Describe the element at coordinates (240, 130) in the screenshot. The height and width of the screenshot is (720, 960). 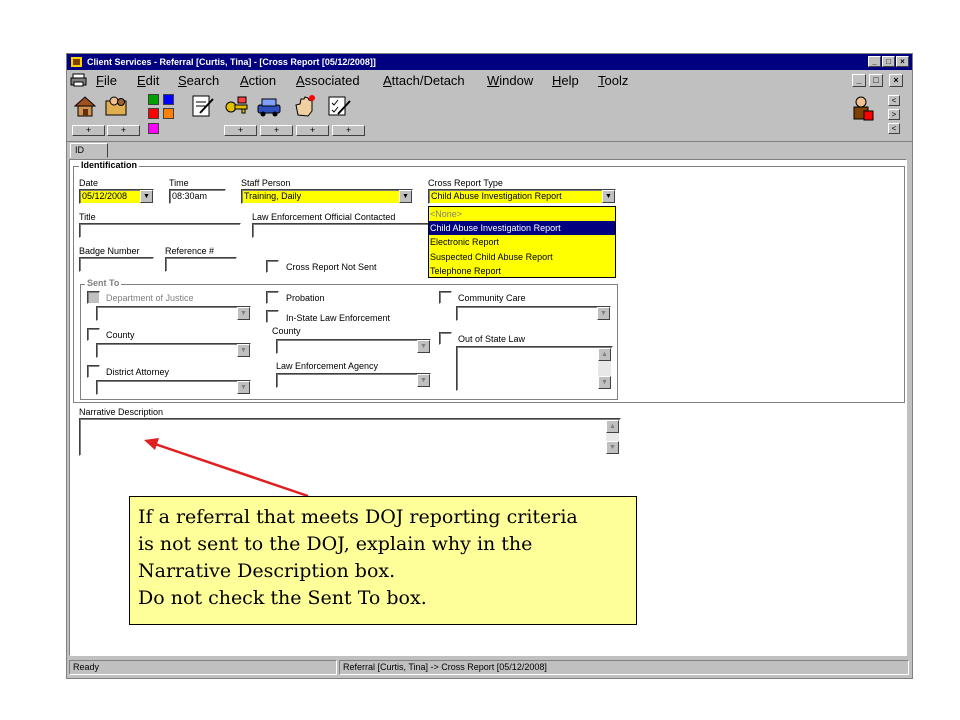
I see `add-button-3: +` at that location.